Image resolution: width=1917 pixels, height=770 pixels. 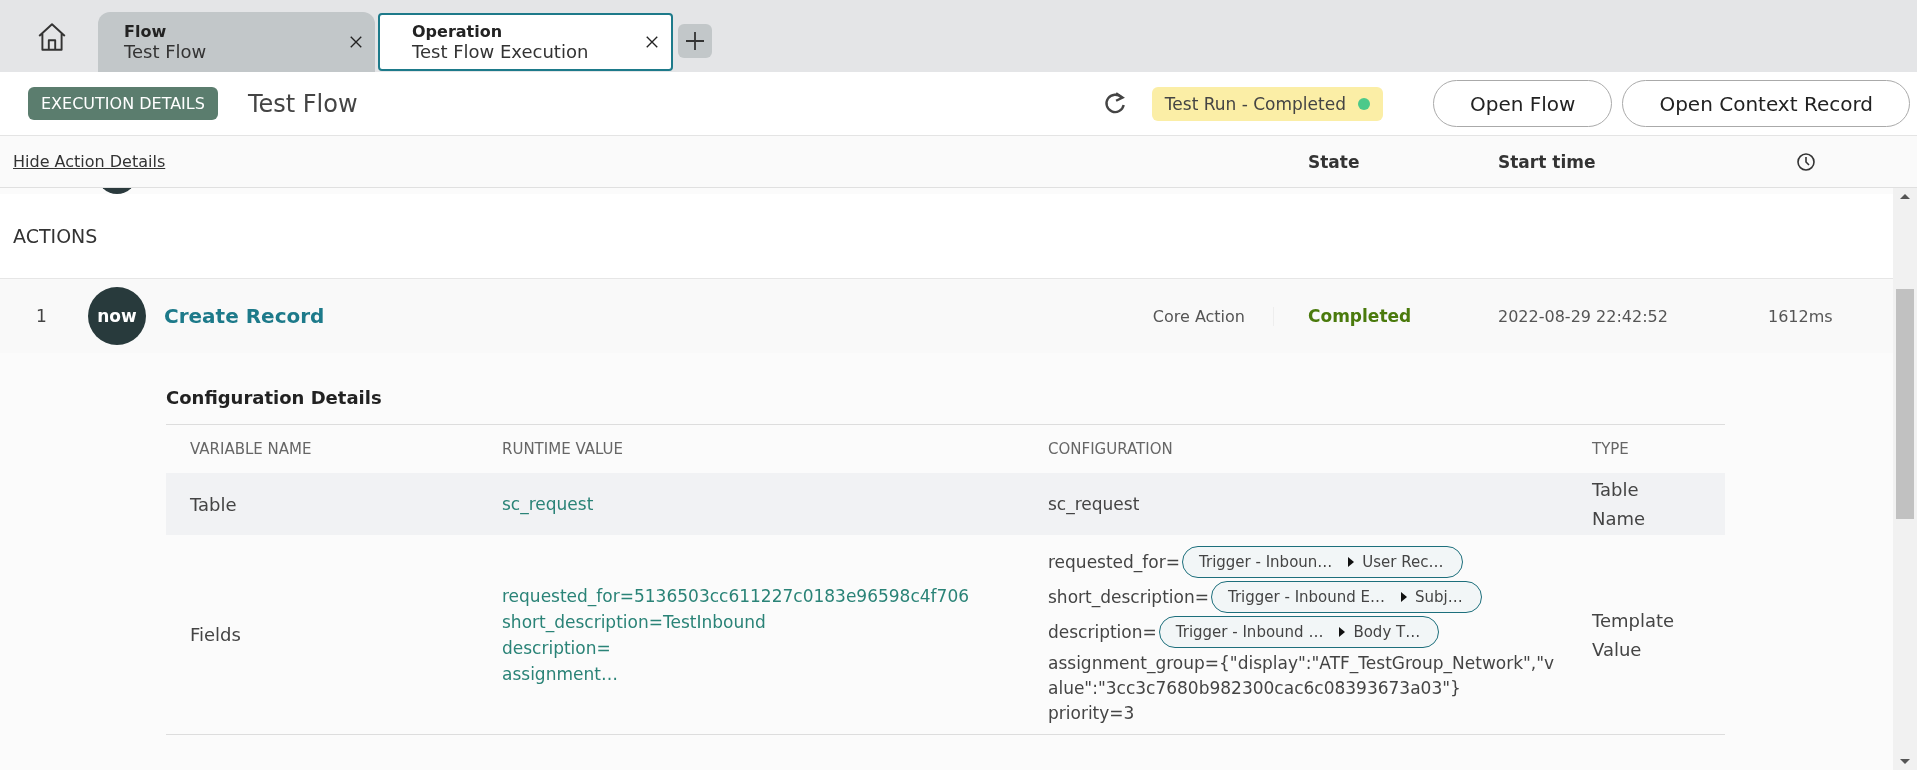 I want to click on scroll-down-icon, so click(x=1905, y=761).